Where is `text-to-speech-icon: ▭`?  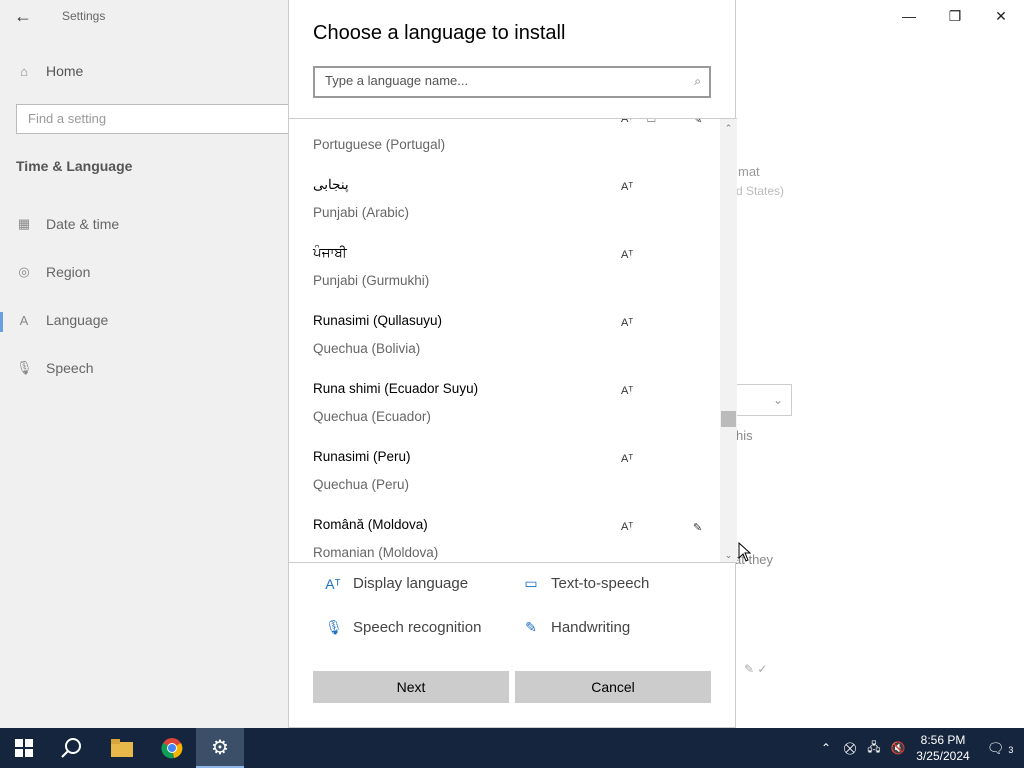
text-to-speech-icon: ▭ is located at coordinates (531, 583).